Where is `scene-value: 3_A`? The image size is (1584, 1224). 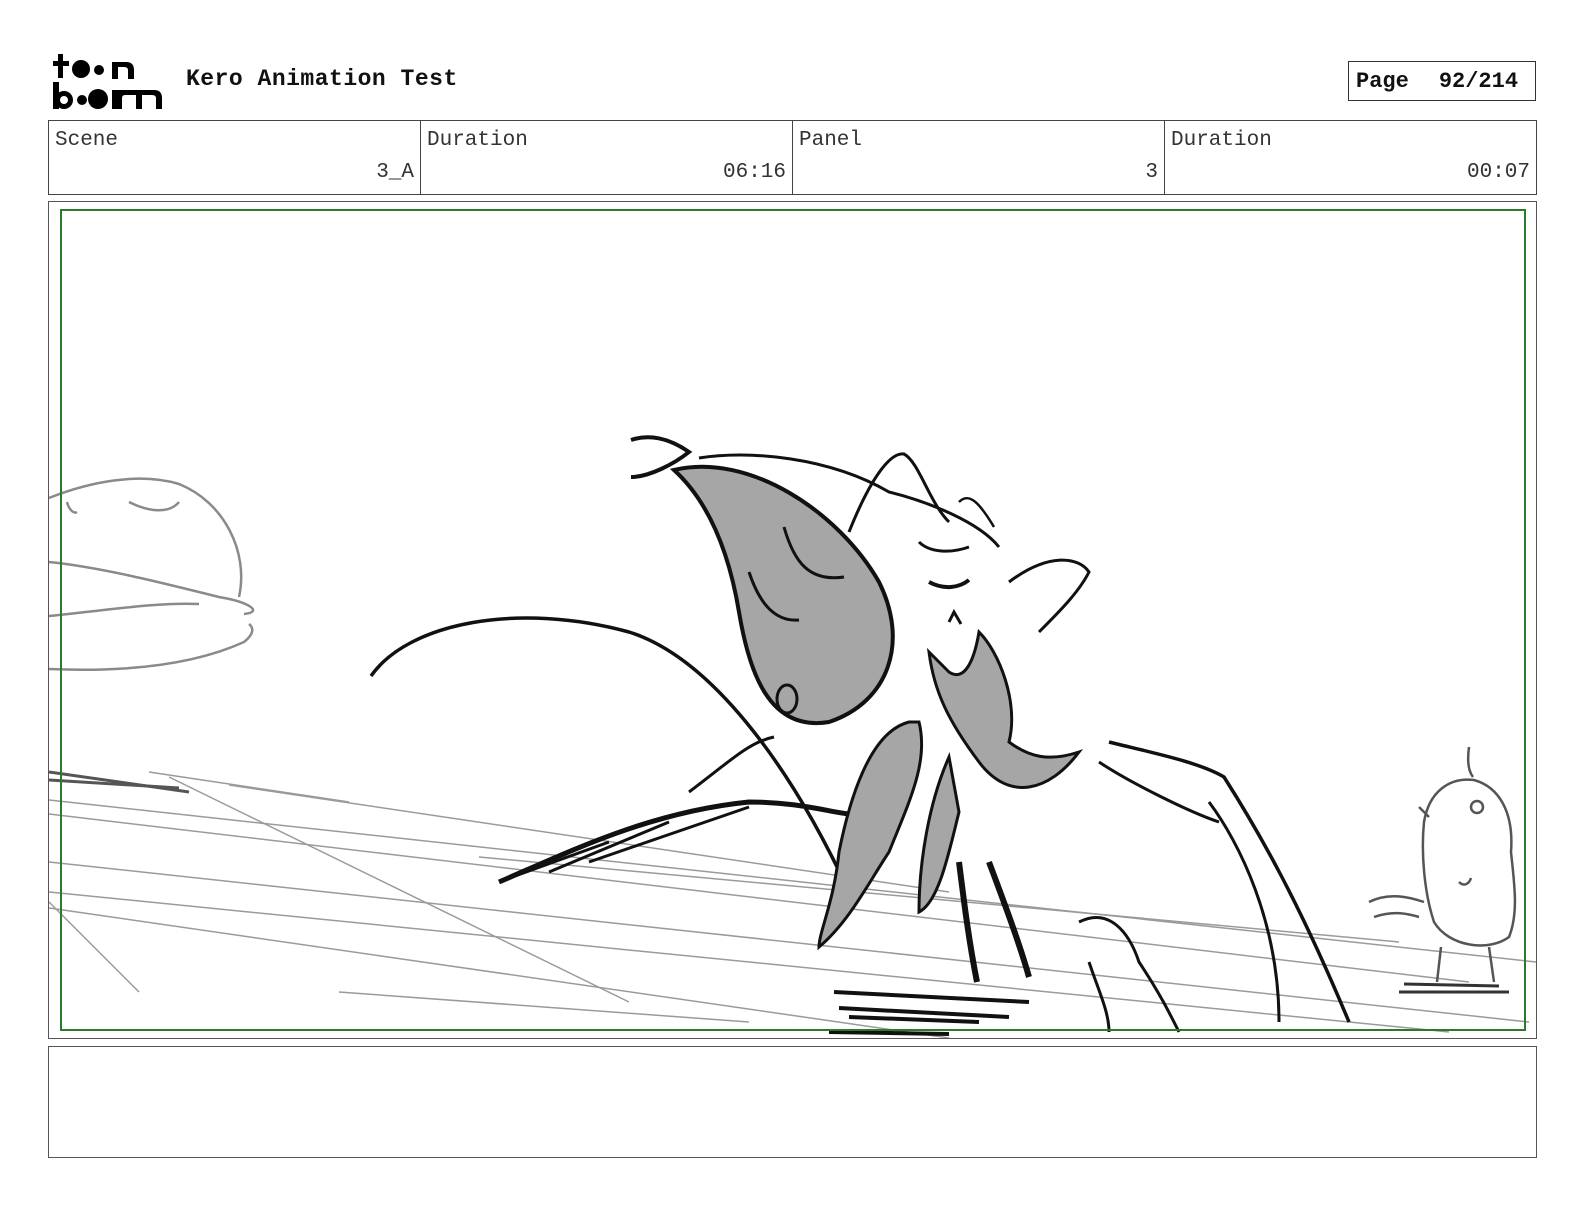 scene-value: 3_A is located at coordinates (395, 172).